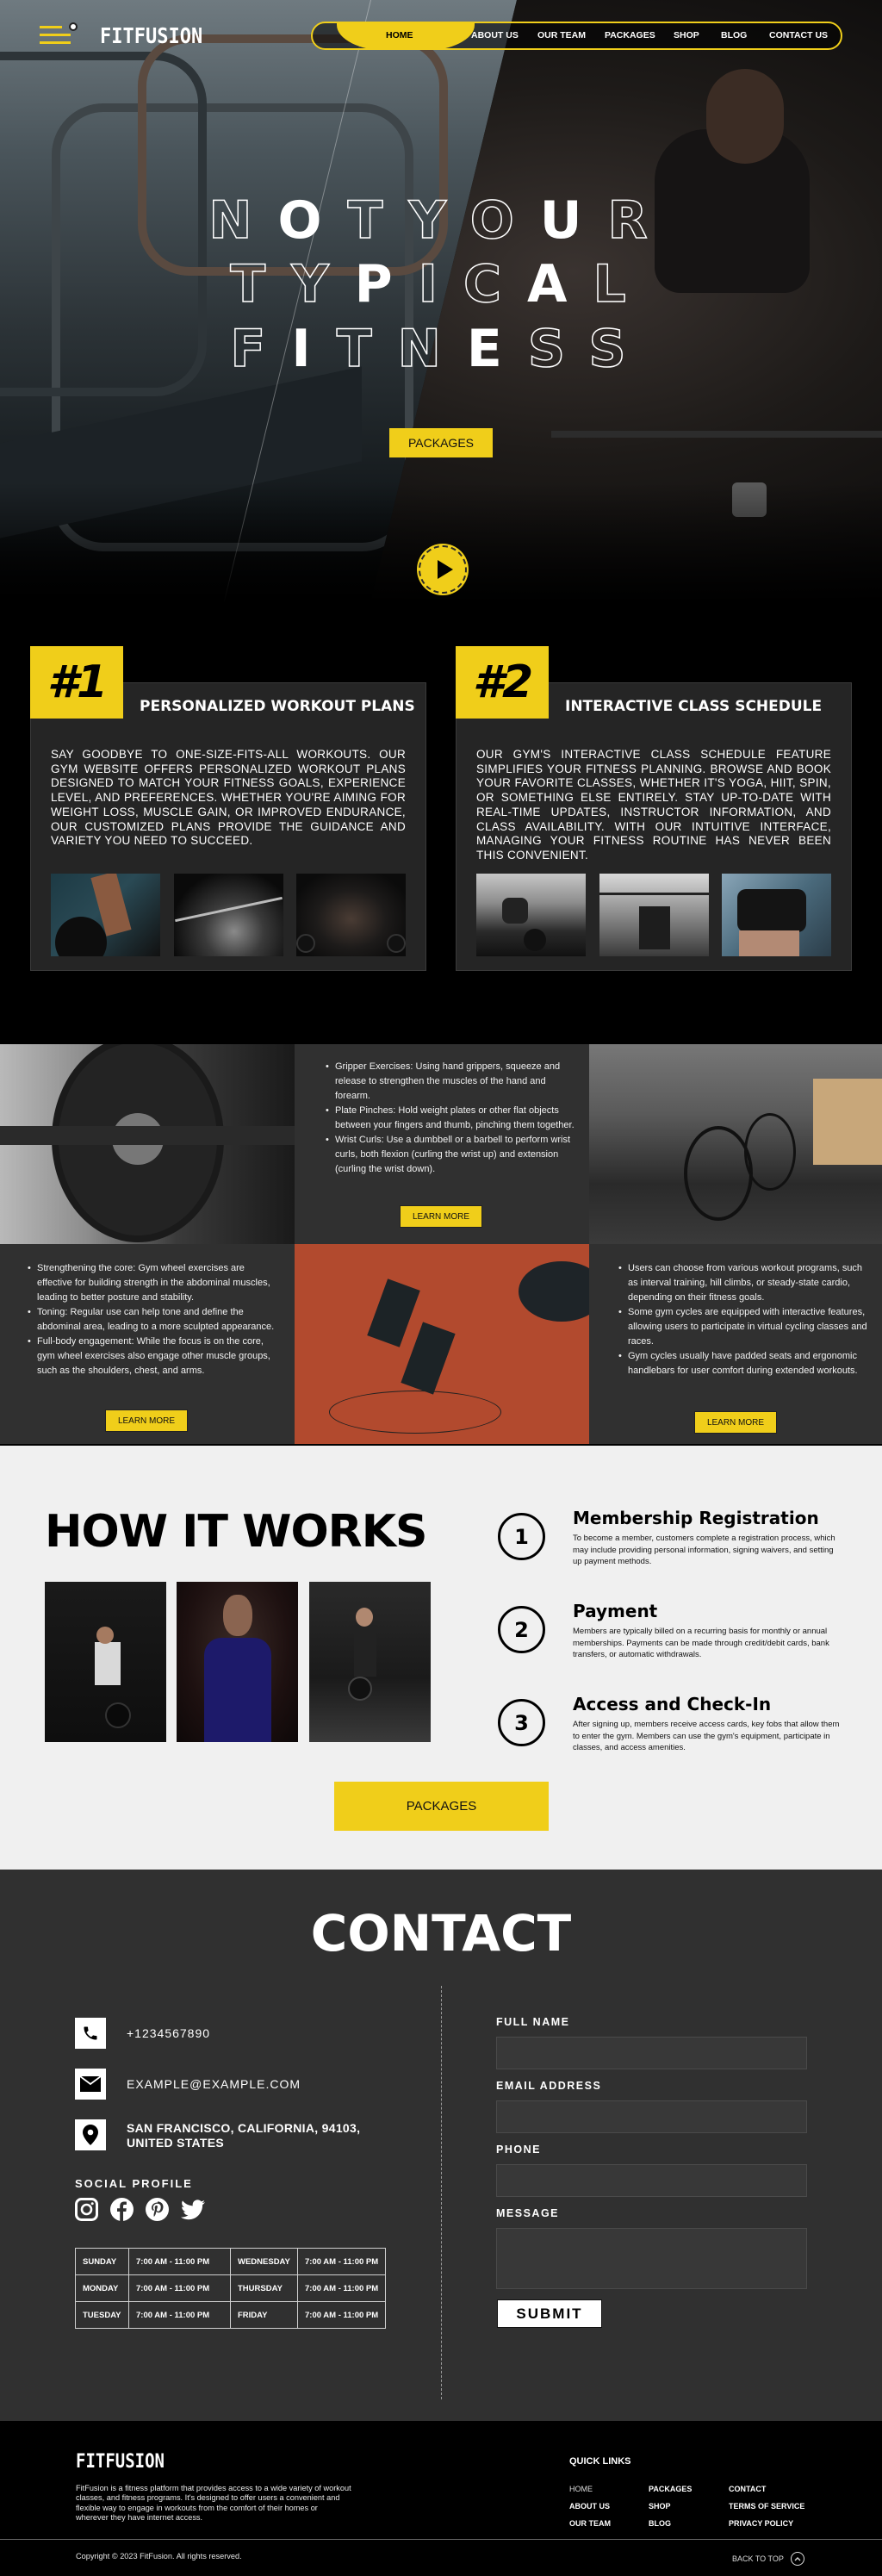  What do you see at coordinates (441, 1807) in the screenshot?
I see `packages-button: PACKAGES` at bounding box center [441, 1807].